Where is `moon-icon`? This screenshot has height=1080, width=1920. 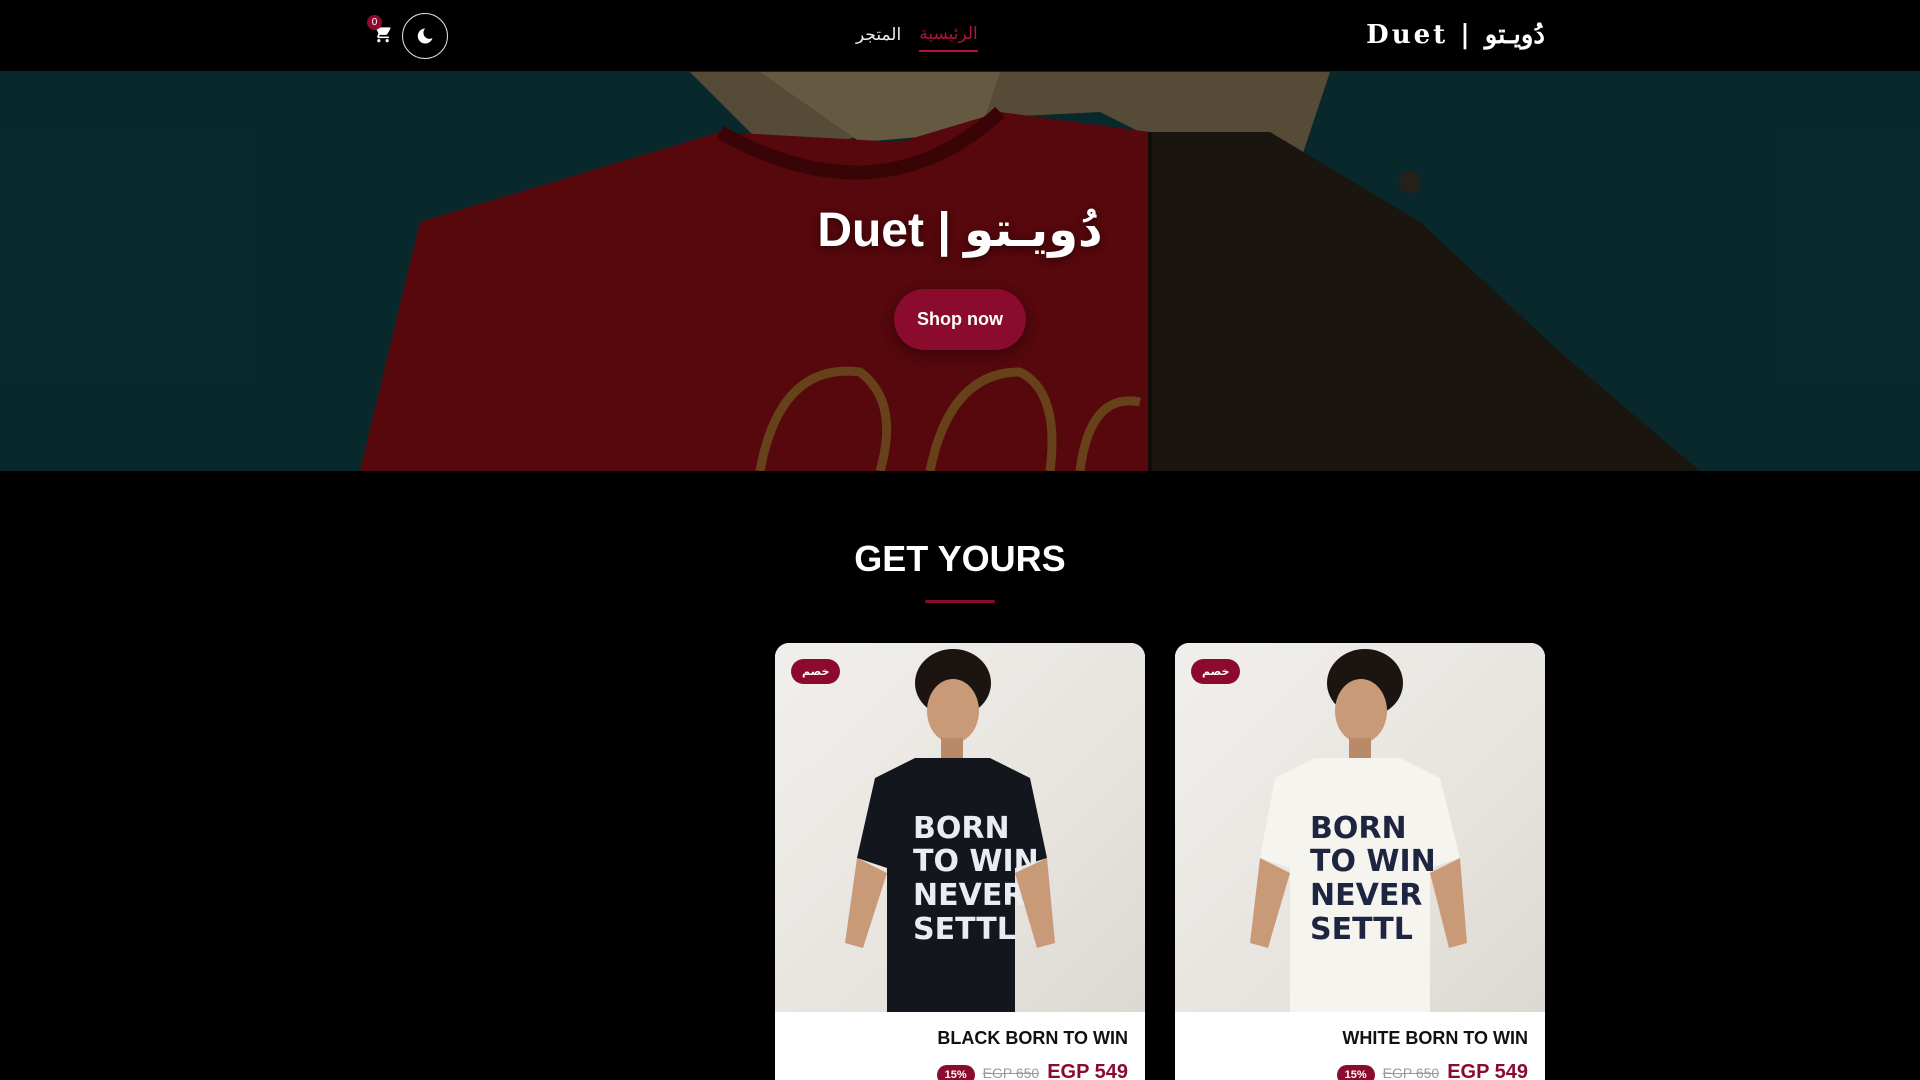 moon-icon is located at coordinates (425, 36).